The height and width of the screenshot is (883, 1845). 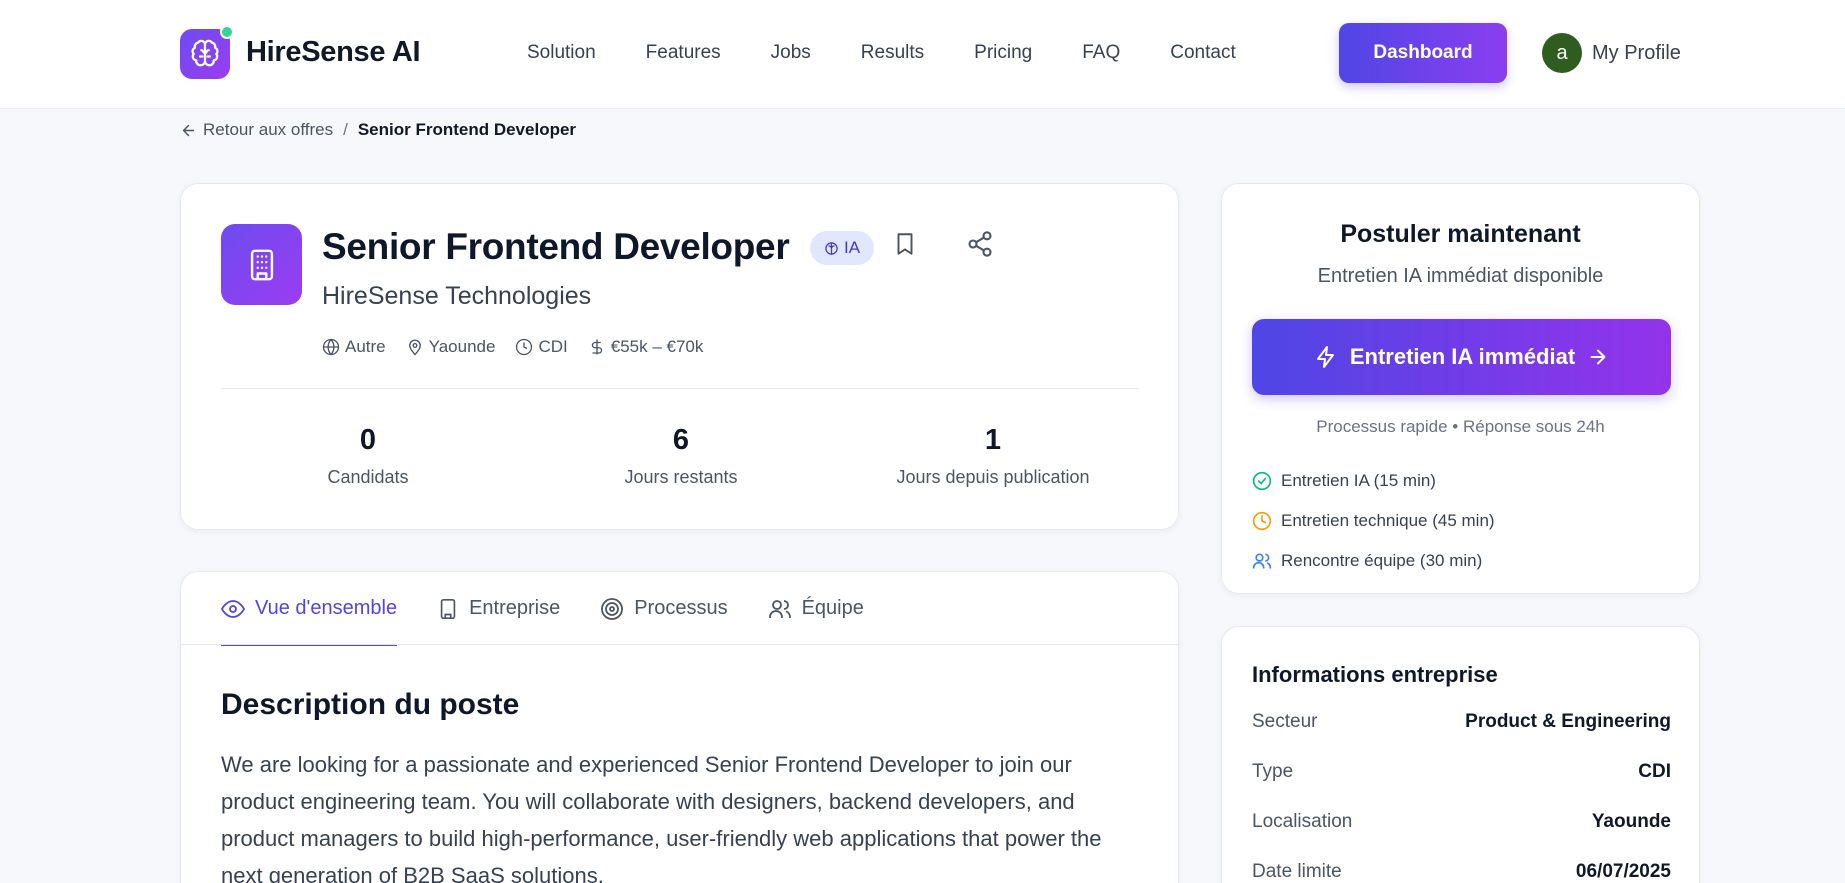 I want to click on bookmark-icon, so click(x=905, y=244).